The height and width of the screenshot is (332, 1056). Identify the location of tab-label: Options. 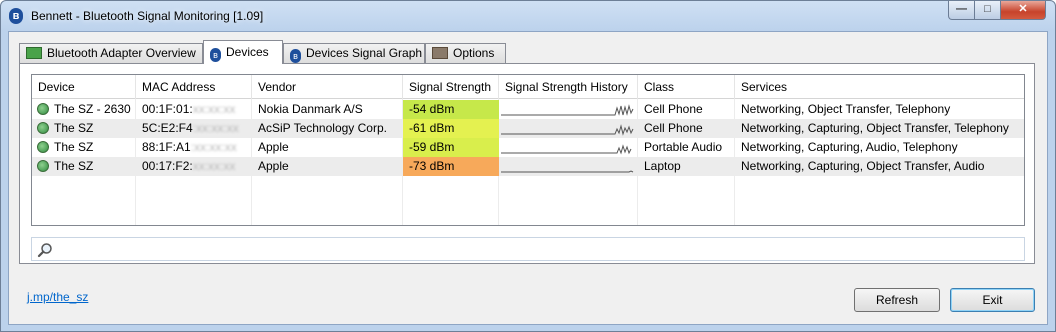
(474, 53).